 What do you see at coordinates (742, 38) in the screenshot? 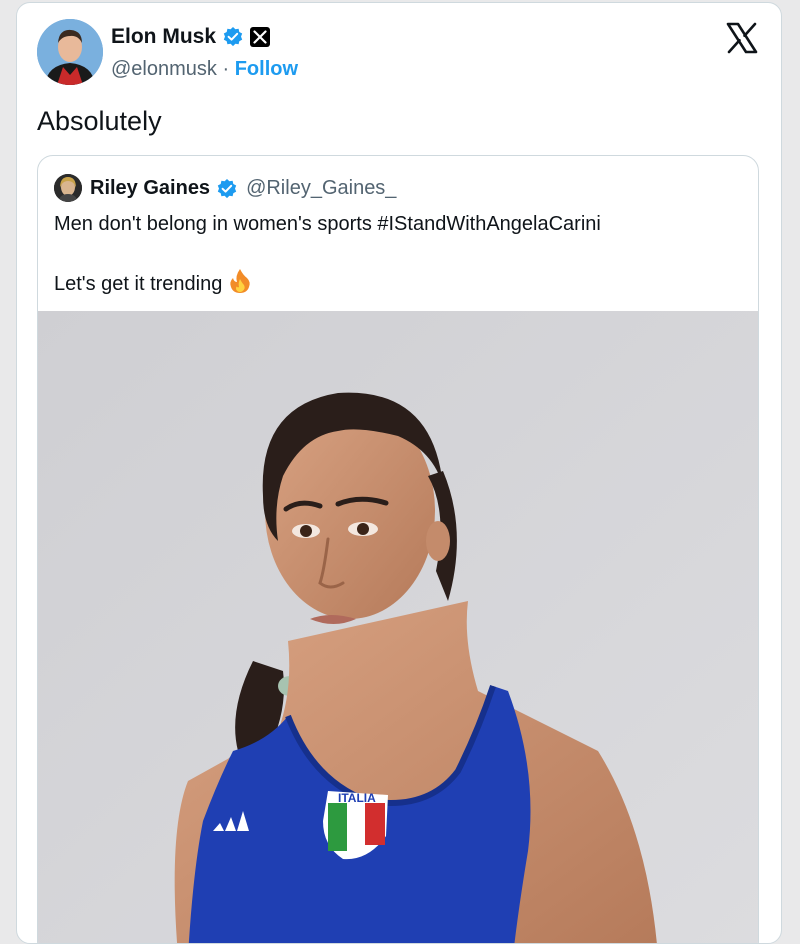
I see `x-logo-icon` at bounding box center [742, 38].